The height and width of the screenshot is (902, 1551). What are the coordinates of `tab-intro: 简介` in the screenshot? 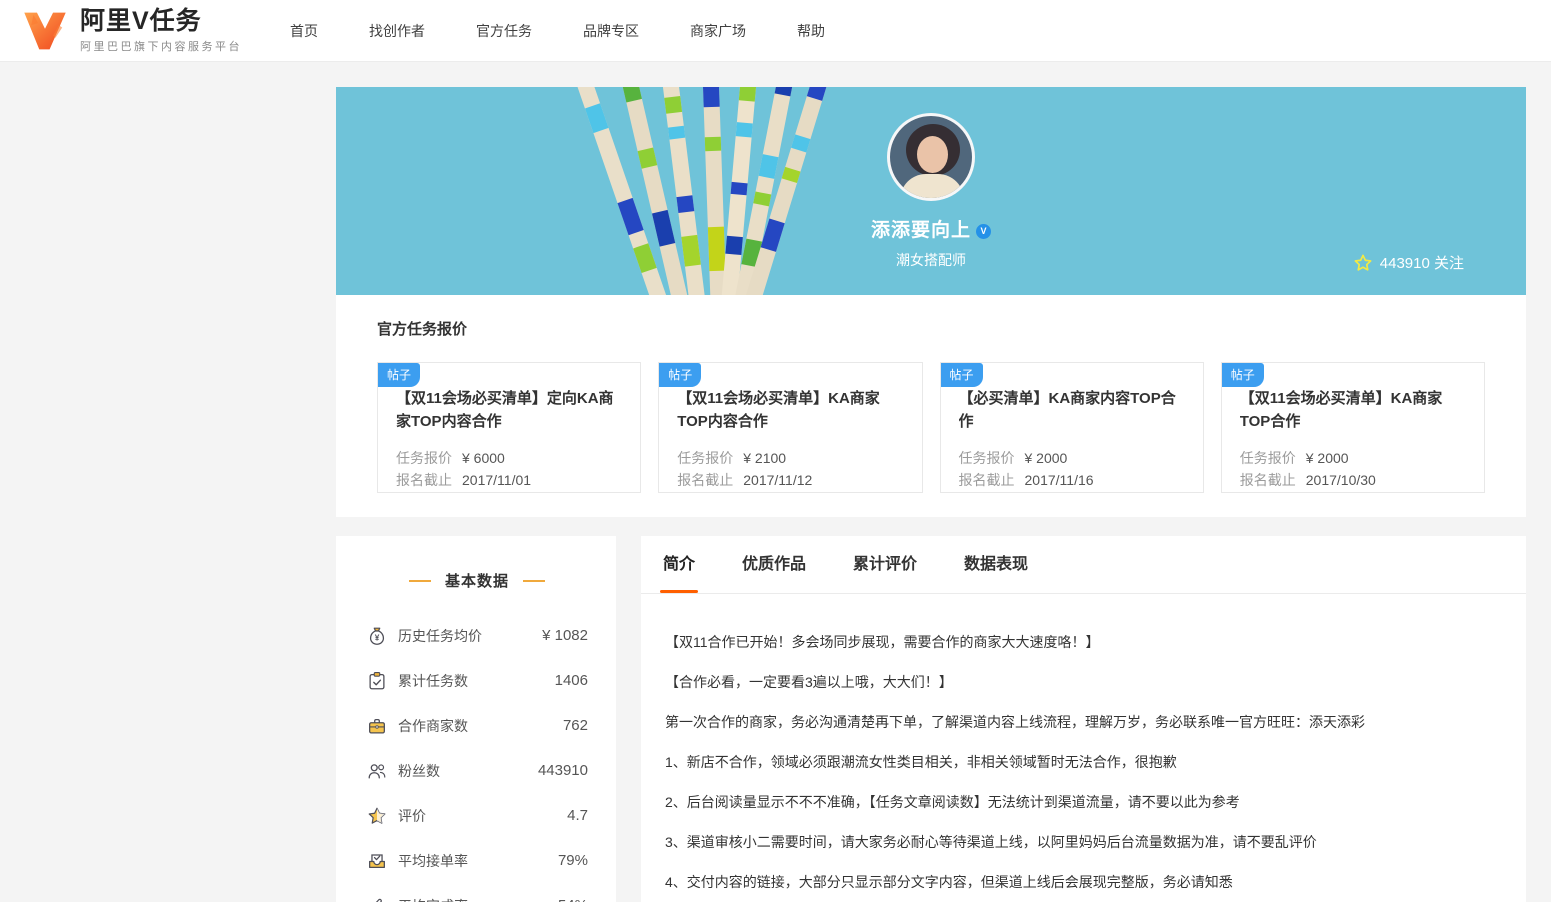 It's located at (679, 564).